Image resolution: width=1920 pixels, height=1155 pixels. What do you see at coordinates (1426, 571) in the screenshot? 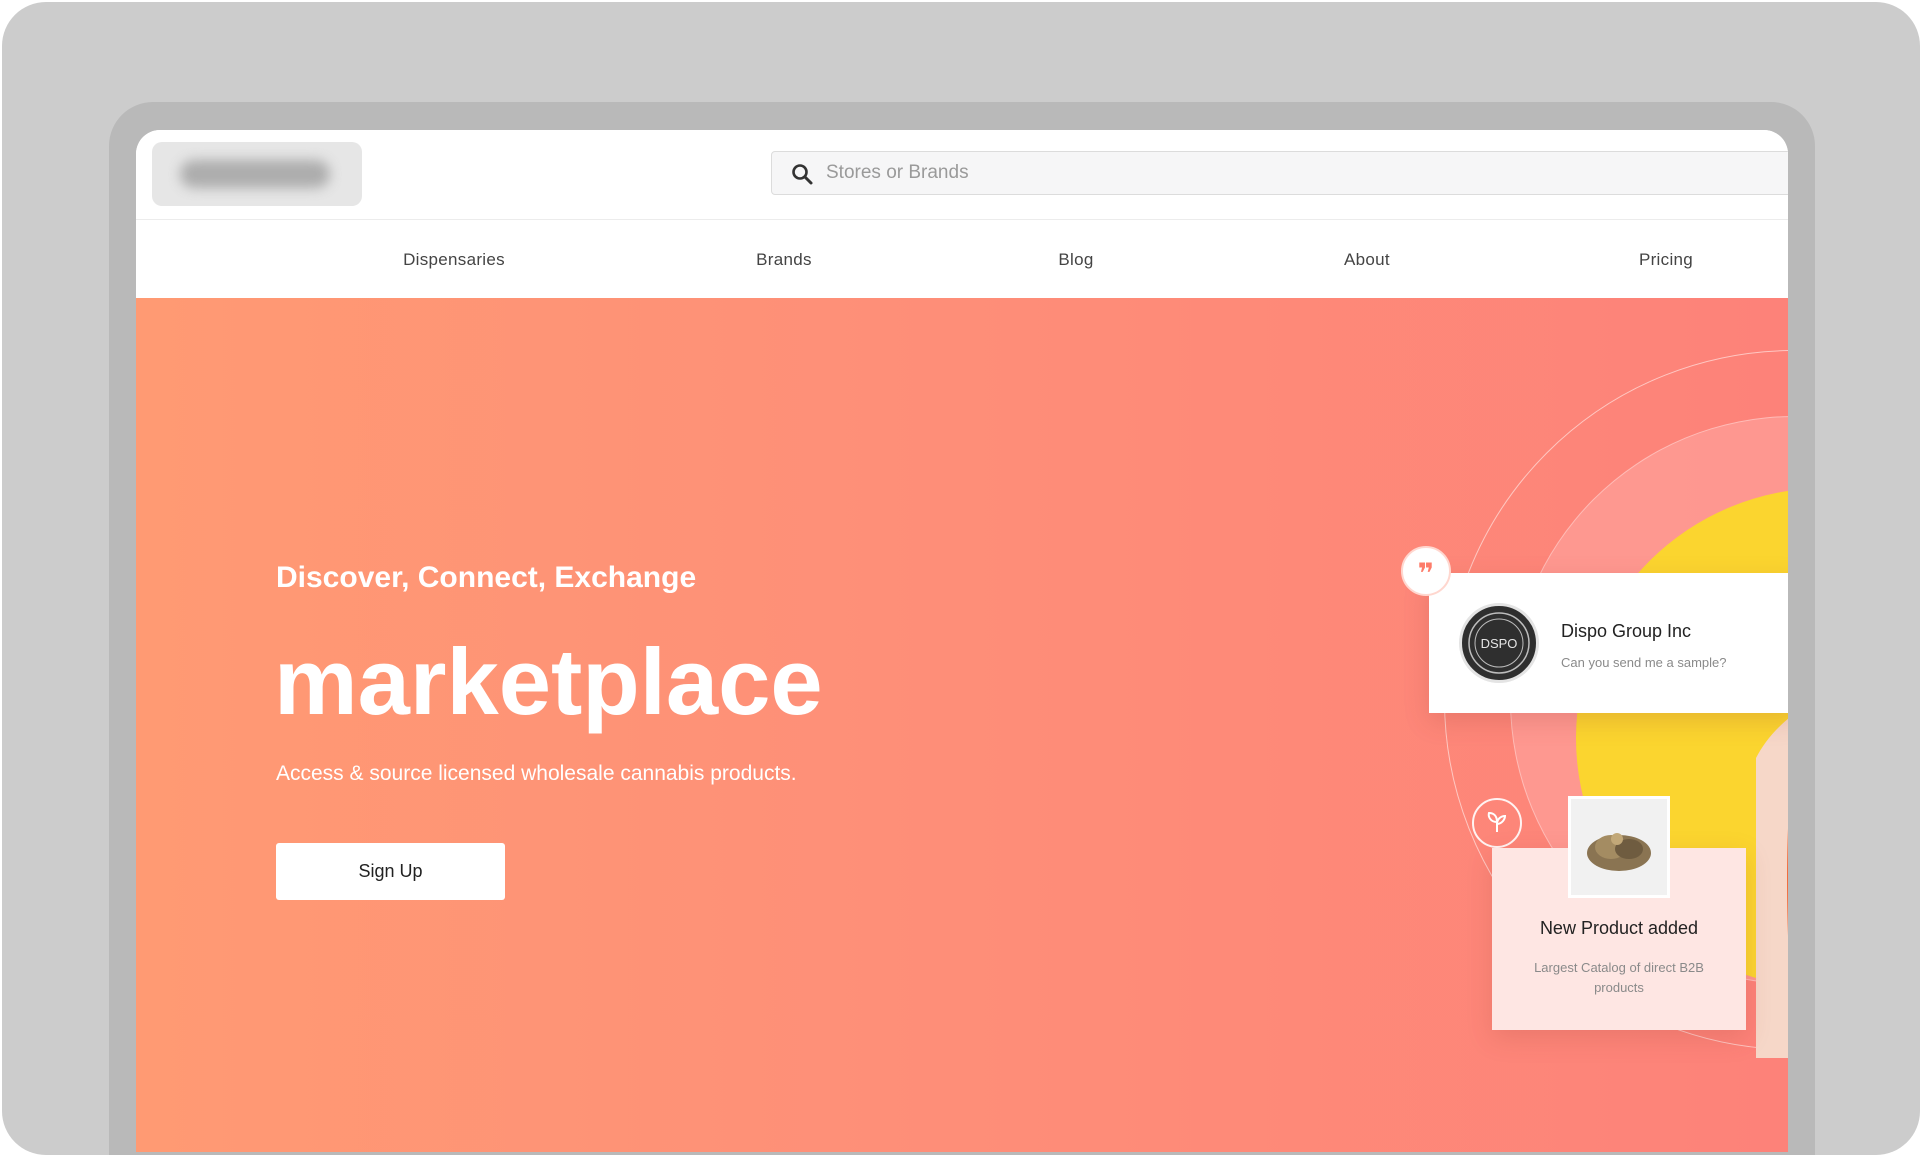
I see `quote-icon: ❞` at bounding box center [1426, 571].